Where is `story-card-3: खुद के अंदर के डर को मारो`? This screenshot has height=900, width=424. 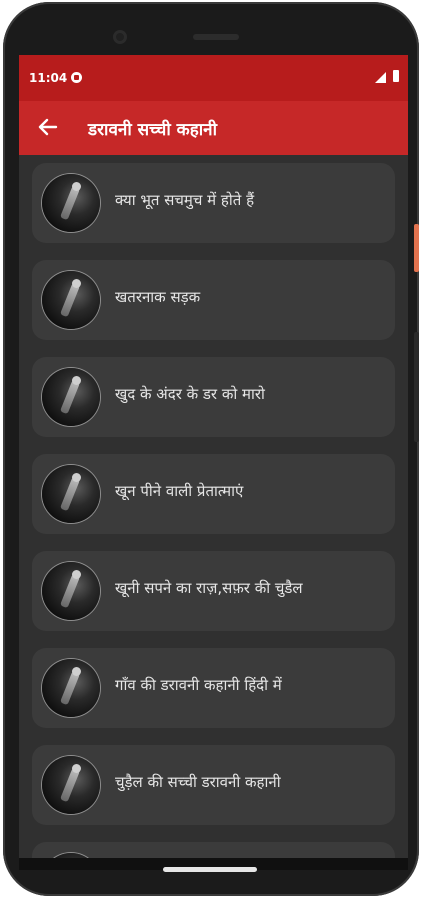 story-card-3: खुद के अंदर के डर को मारो is located at coordinates (213, 397).